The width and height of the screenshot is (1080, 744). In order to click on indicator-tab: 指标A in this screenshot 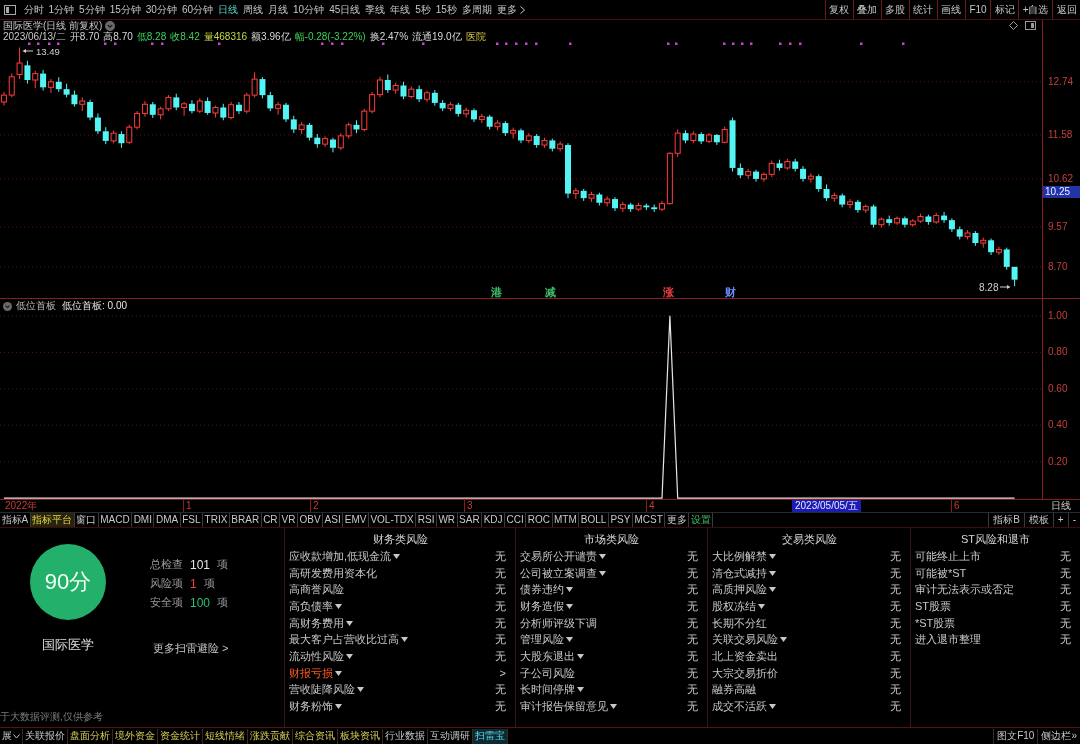, I will do `click(15, 520)`.